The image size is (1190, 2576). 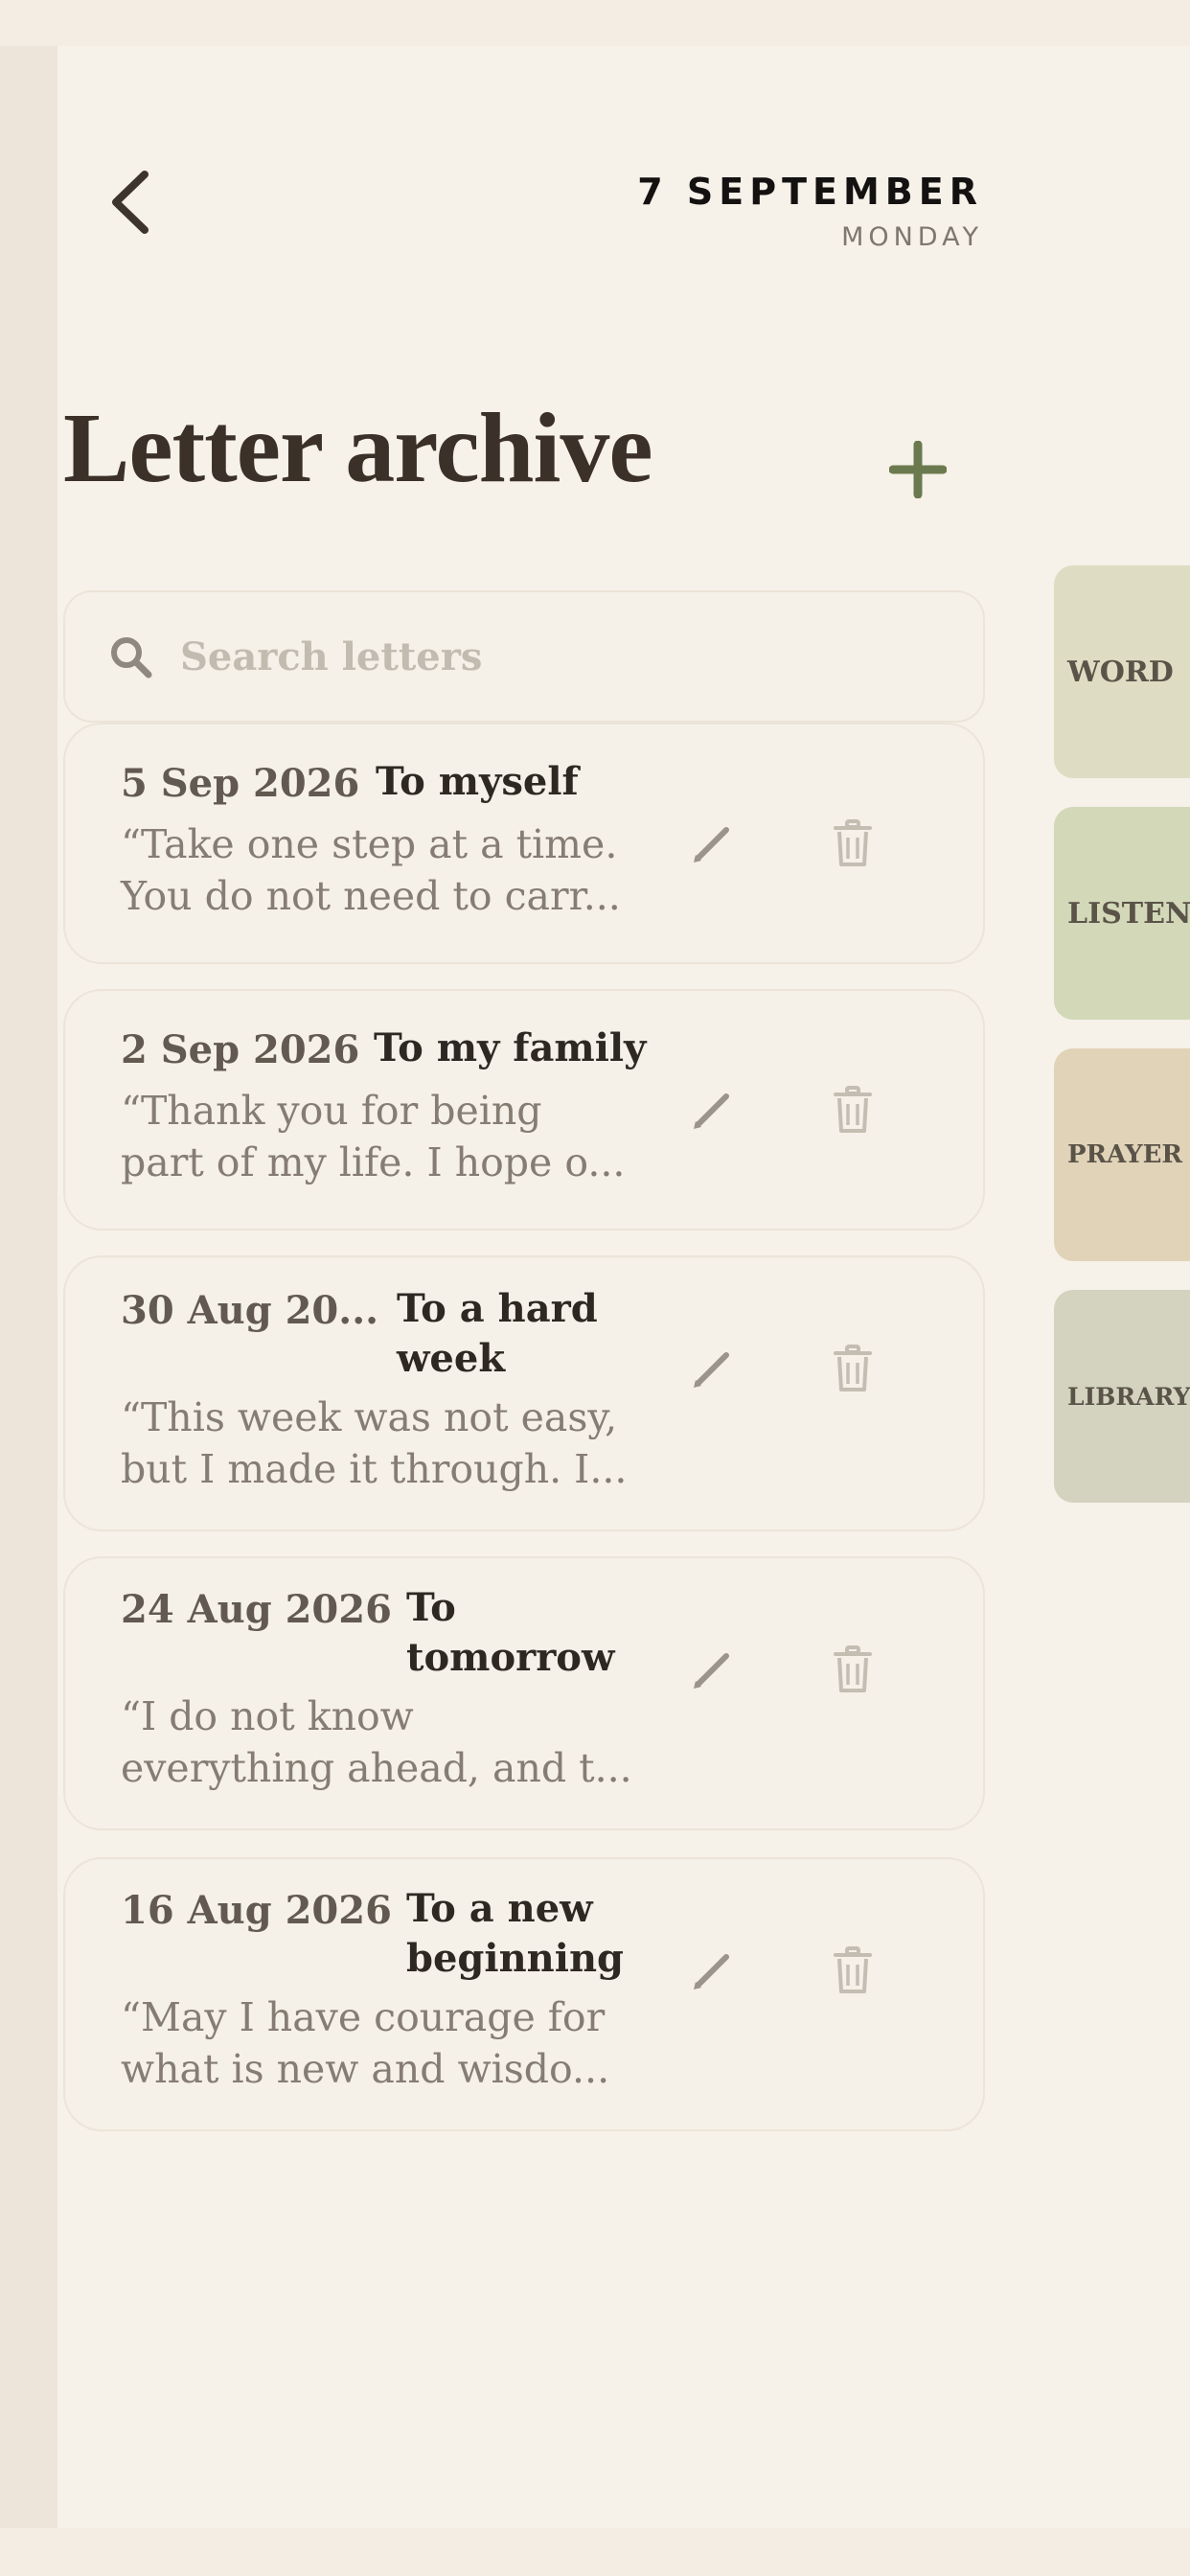 I want to click on plus-icon, so click(x=918, y=469).